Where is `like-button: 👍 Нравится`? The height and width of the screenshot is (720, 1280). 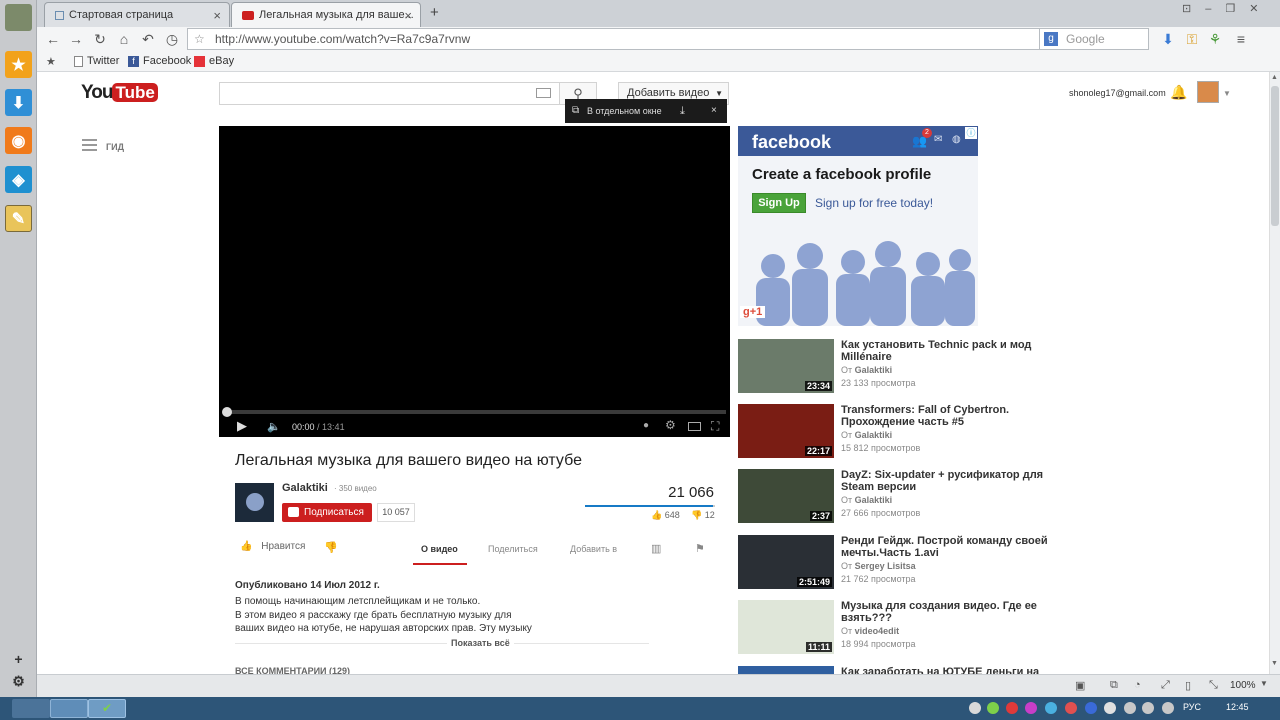 like-button: 👍 Нравится is located at coordinates (272, 546).